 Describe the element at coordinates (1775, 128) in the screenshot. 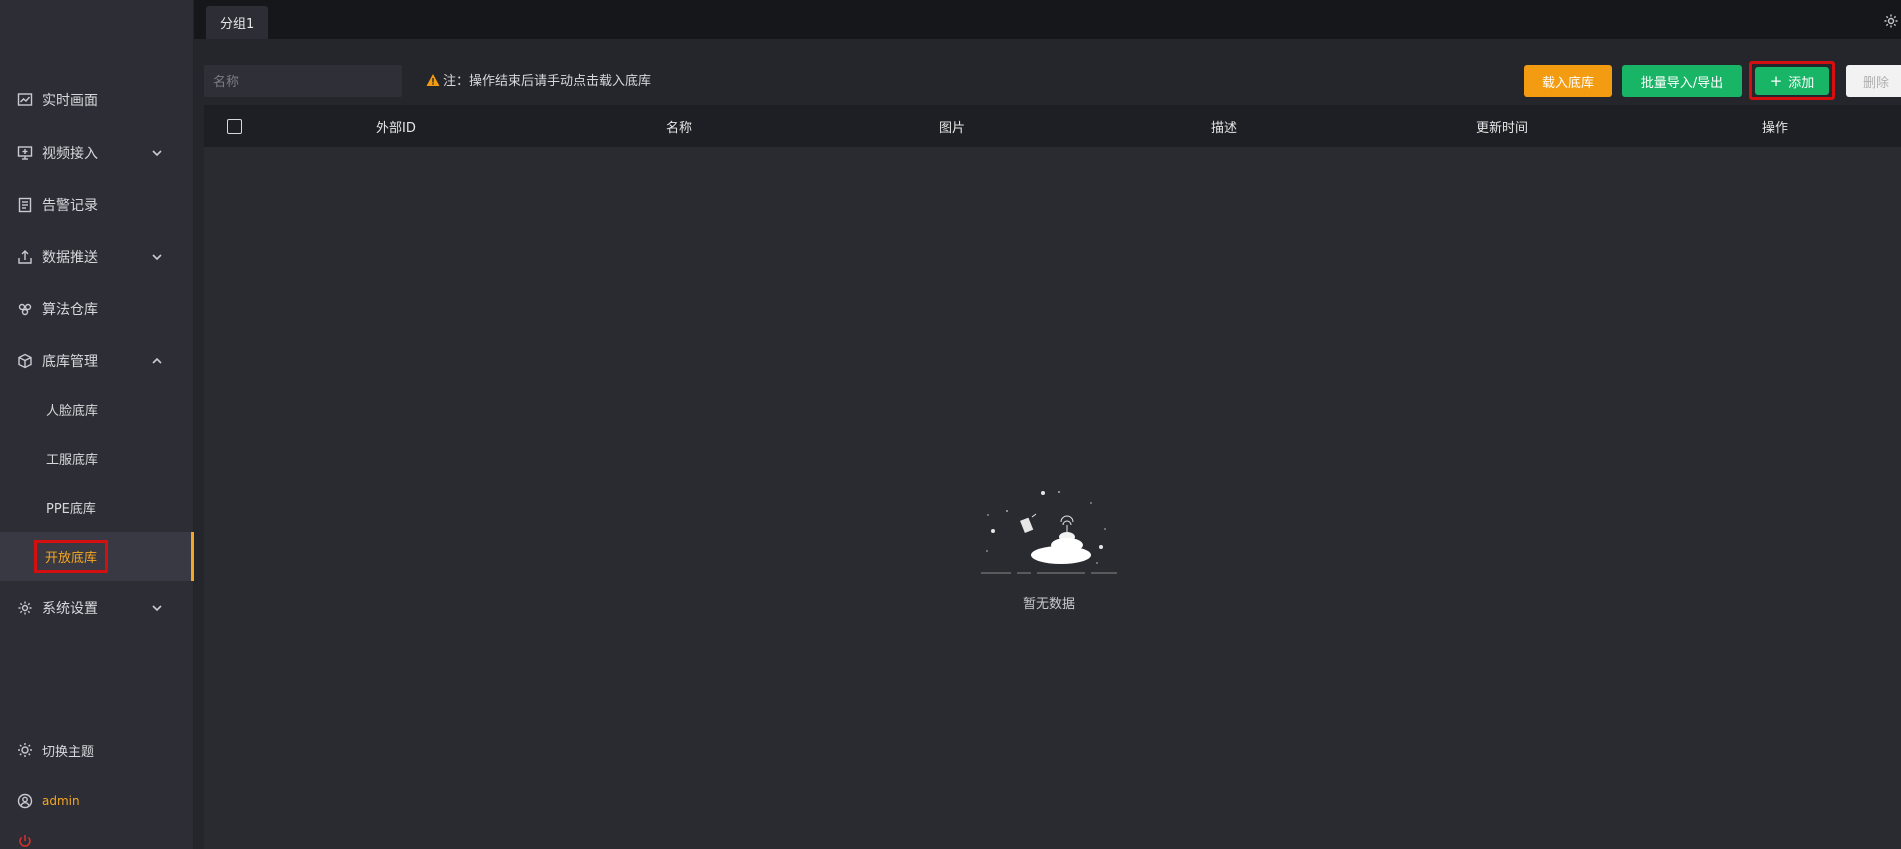

I see `column-header: 操作` at that location.